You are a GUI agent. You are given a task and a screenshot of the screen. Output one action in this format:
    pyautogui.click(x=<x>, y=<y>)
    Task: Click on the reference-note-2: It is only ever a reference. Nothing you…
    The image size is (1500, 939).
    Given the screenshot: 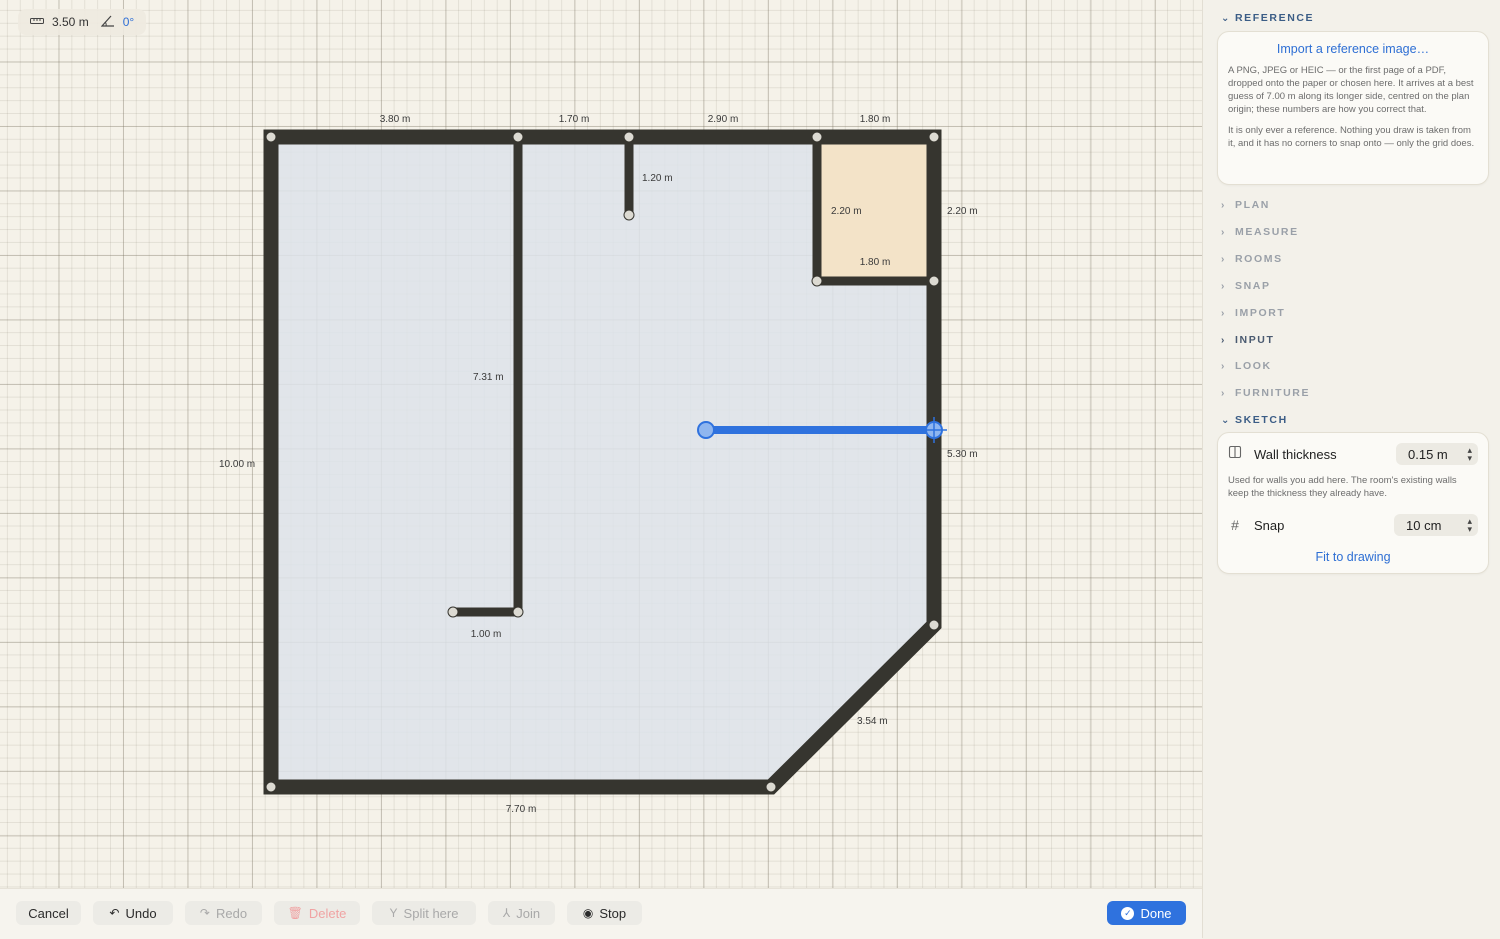 What is the action you would take?
    pyautogui.click(x=1351, y=137)
    